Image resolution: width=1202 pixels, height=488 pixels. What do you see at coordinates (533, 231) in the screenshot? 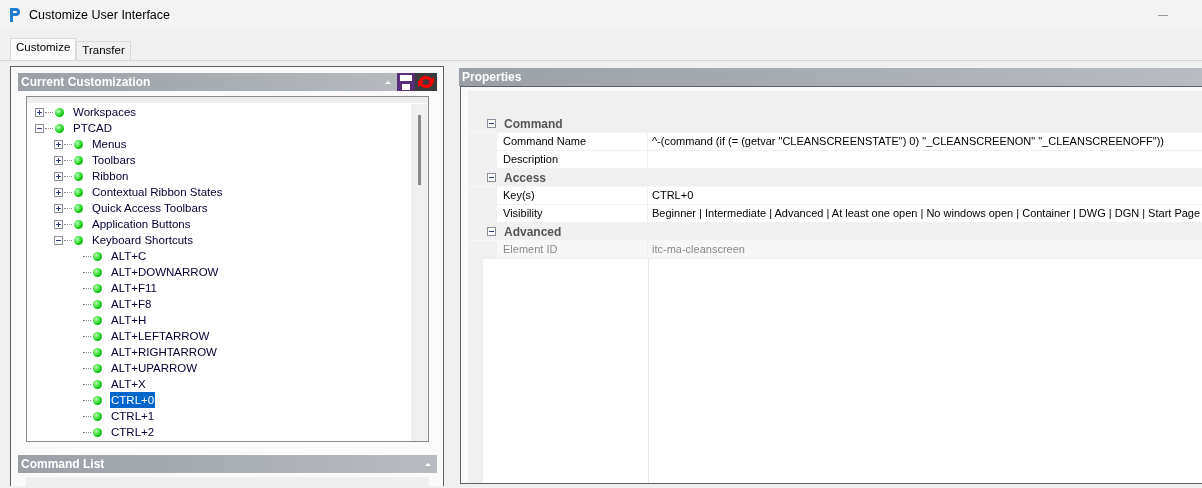
I see `category-label: Advanced` at bounding box center [533, 231].